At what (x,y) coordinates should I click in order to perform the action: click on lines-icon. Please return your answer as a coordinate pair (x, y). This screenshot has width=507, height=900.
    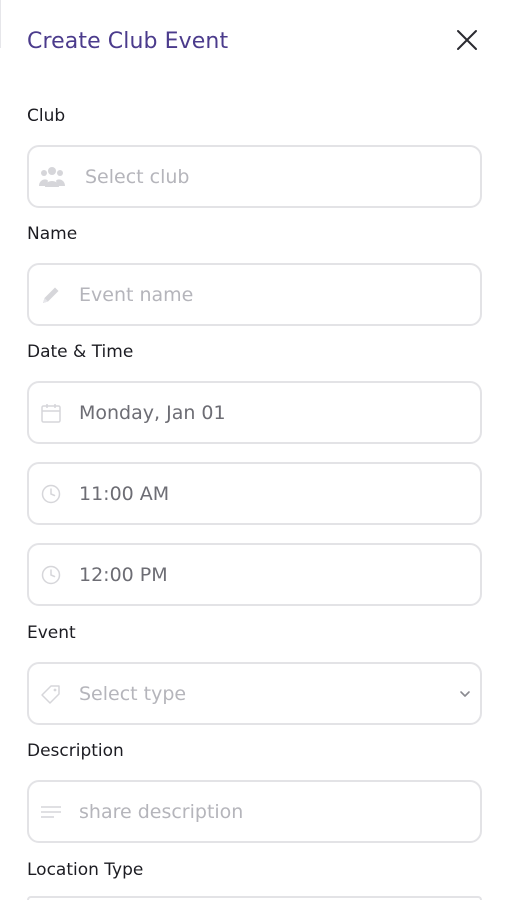
    Looking at the image, I should click on (51, 812).